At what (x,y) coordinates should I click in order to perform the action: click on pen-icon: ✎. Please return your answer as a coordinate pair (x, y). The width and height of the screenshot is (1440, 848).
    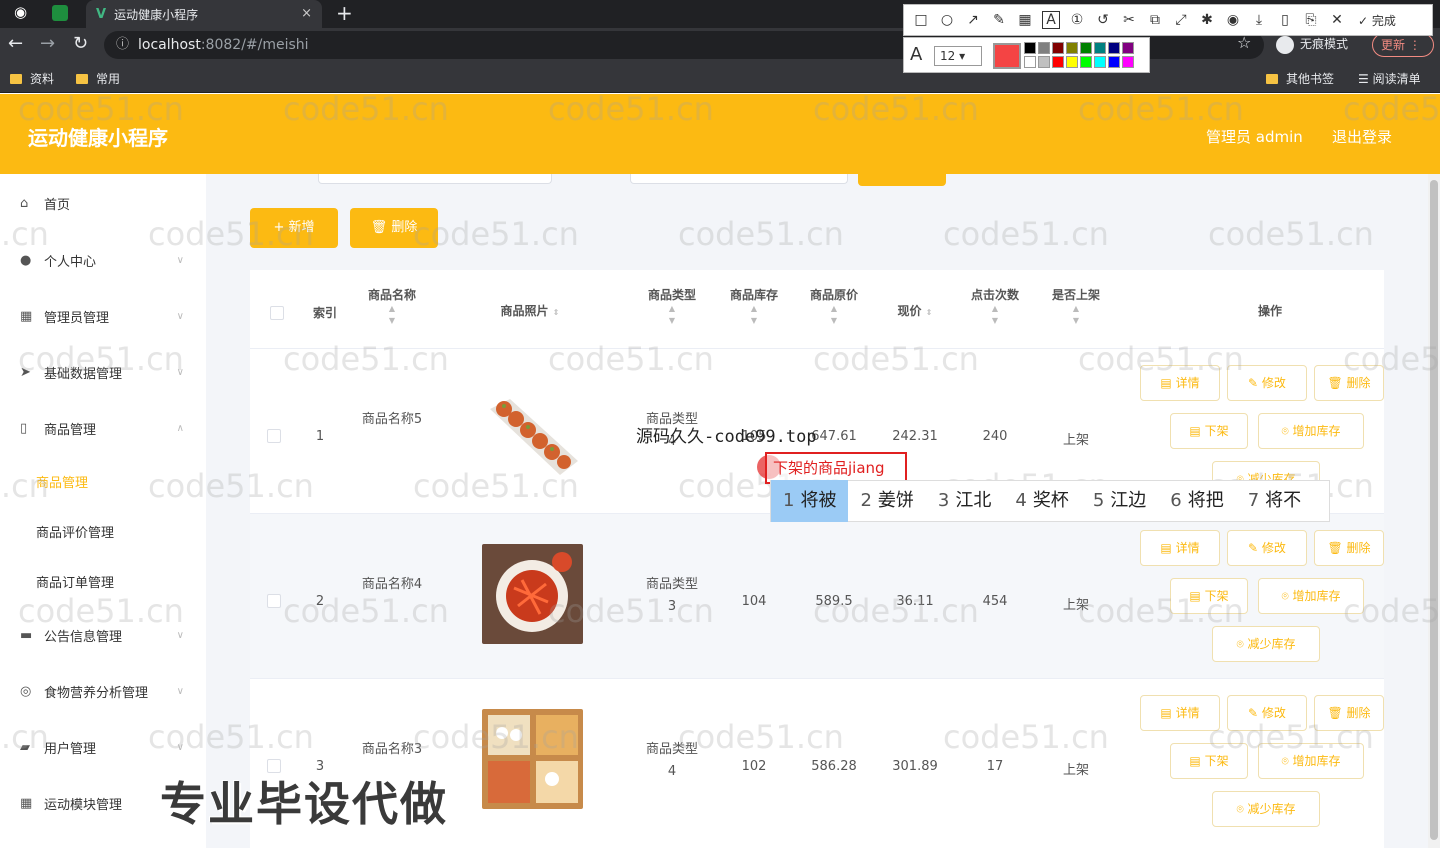
    Looking at the image, I should click on (999, 20).